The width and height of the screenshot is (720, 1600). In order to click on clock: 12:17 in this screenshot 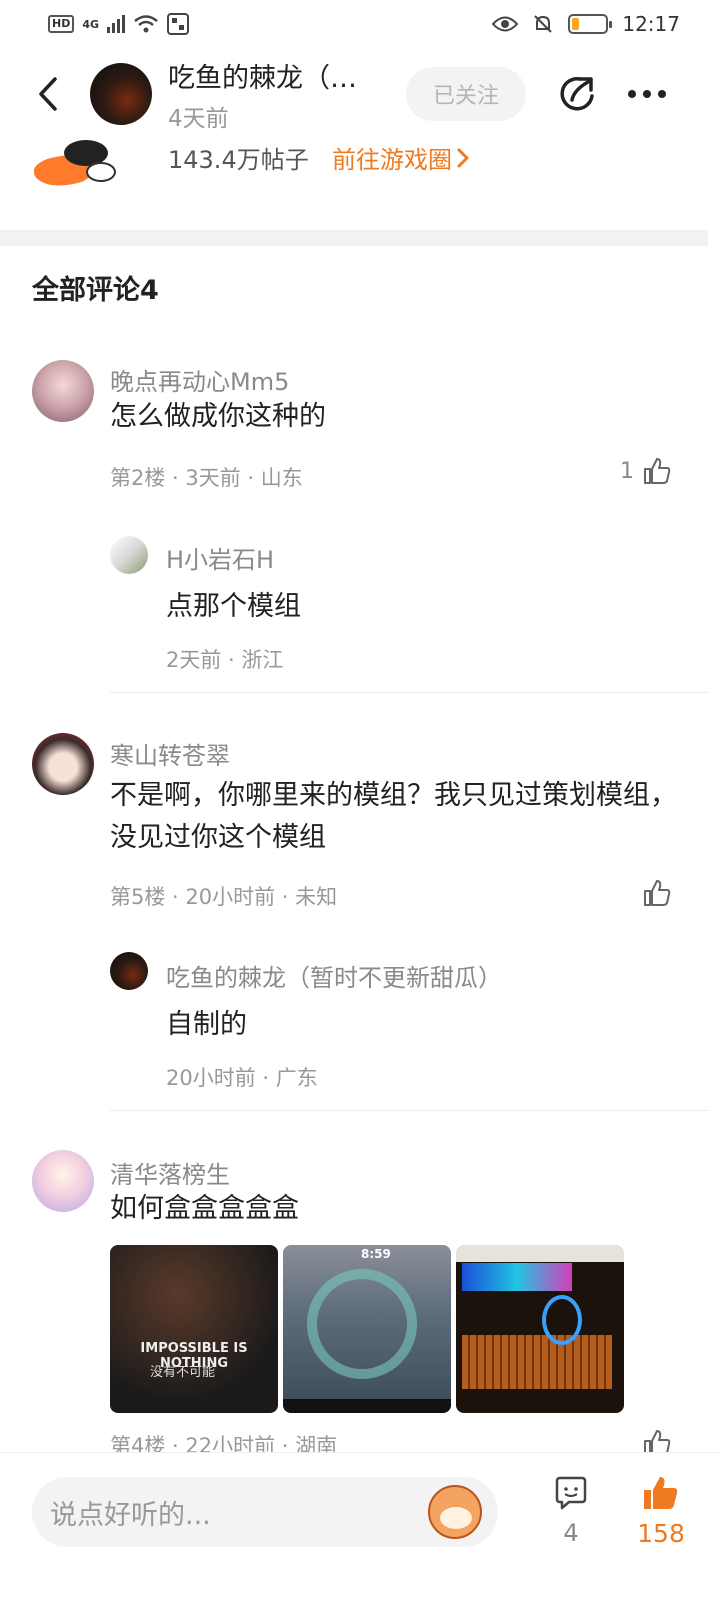, I will do `click(651, 24)`.